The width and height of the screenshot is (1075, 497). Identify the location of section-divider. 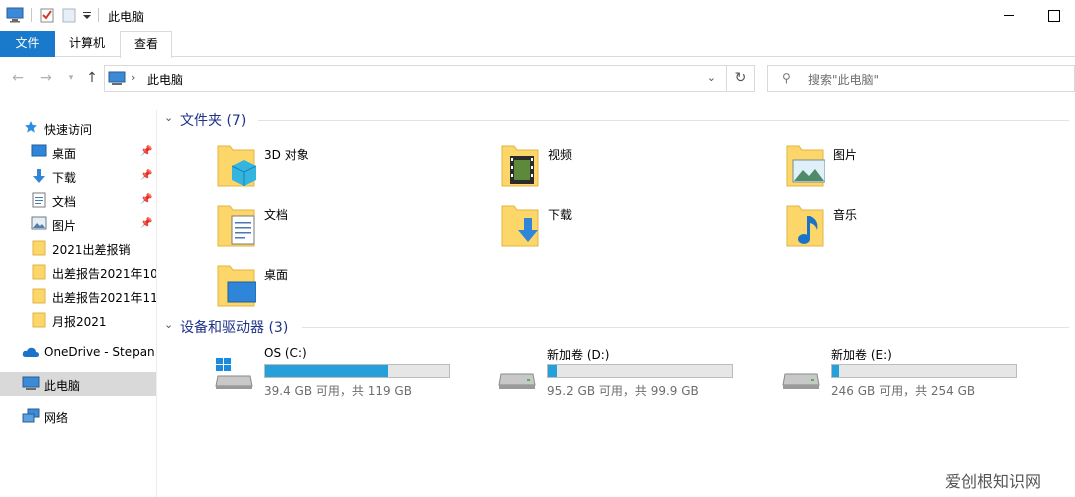
(663, 120).